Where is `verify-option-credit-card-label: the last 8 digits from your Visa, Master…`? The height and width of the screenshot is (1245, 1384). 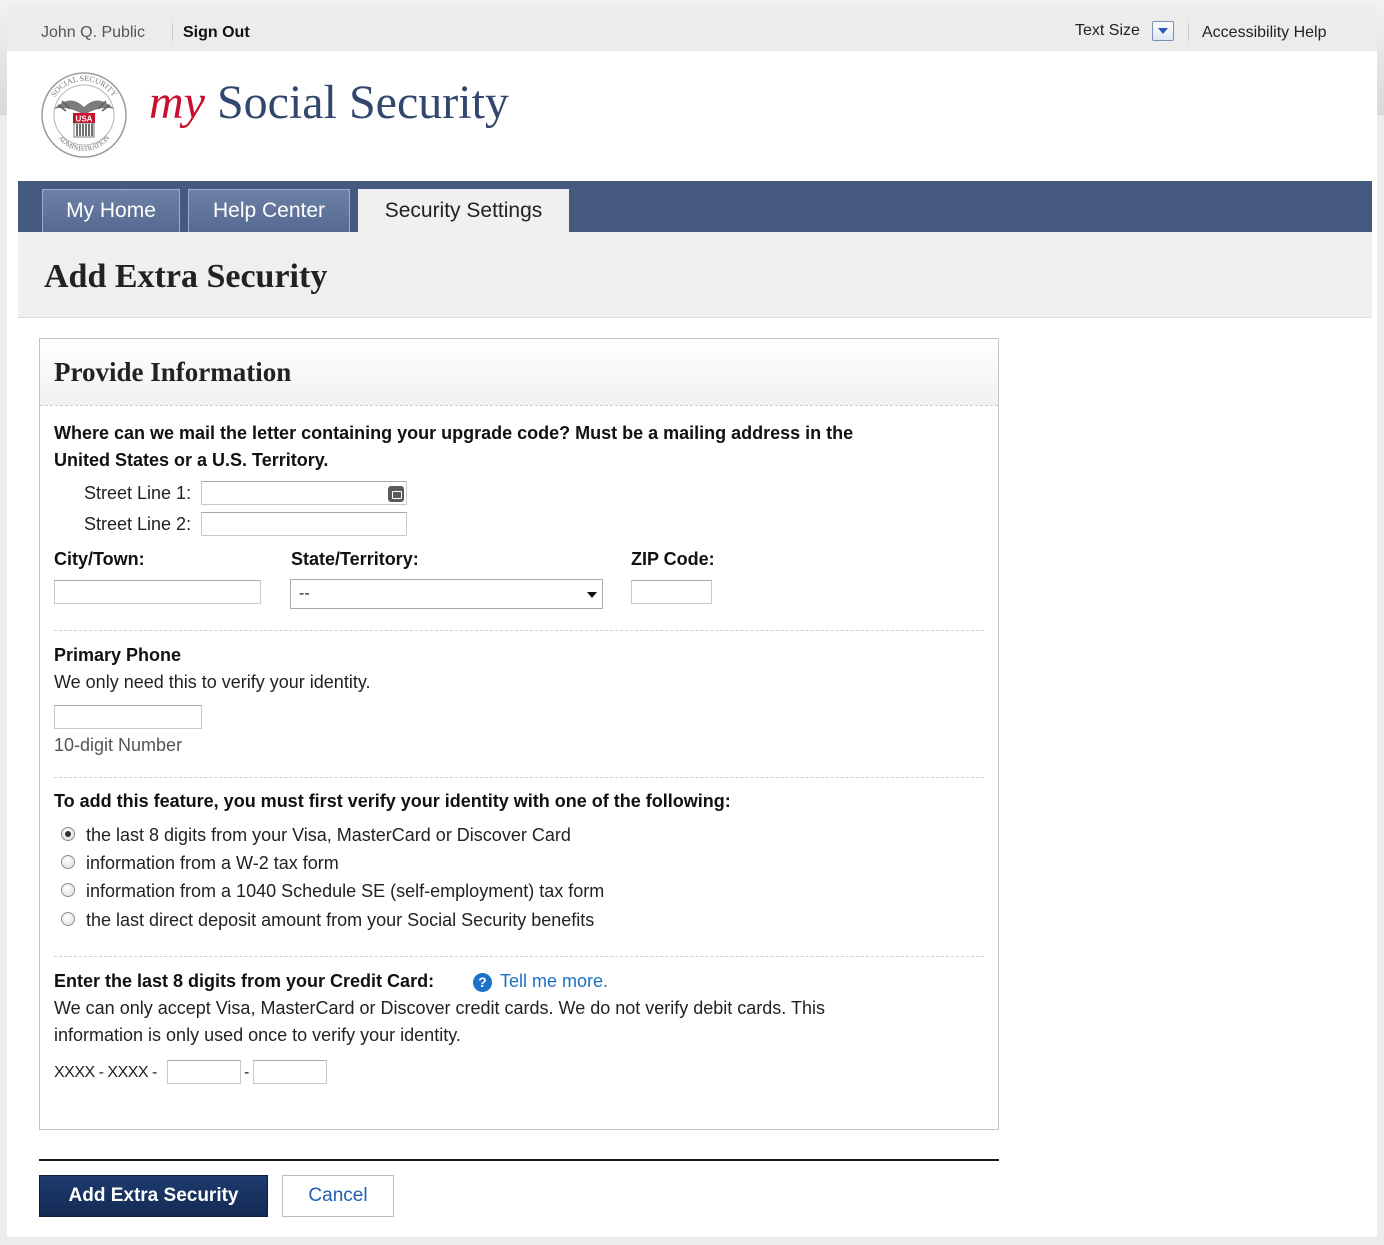
verify-option-credit-card-label: the last 8 digits from your Visa, Master… is located at coordinates (328, 835).